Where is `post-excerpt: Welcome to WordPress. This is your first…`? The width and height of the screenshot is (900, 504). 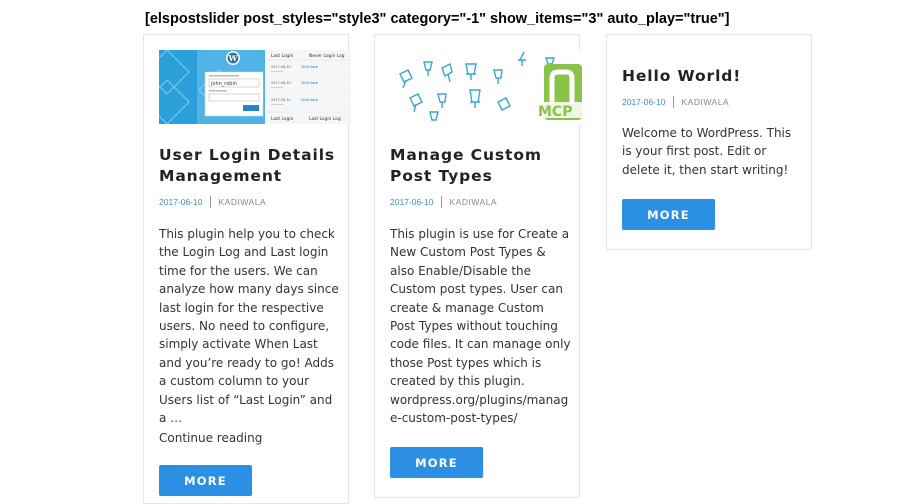
post-excerpt: Welcome to WordPress. This is your first… is located at coordinates (707, 151).